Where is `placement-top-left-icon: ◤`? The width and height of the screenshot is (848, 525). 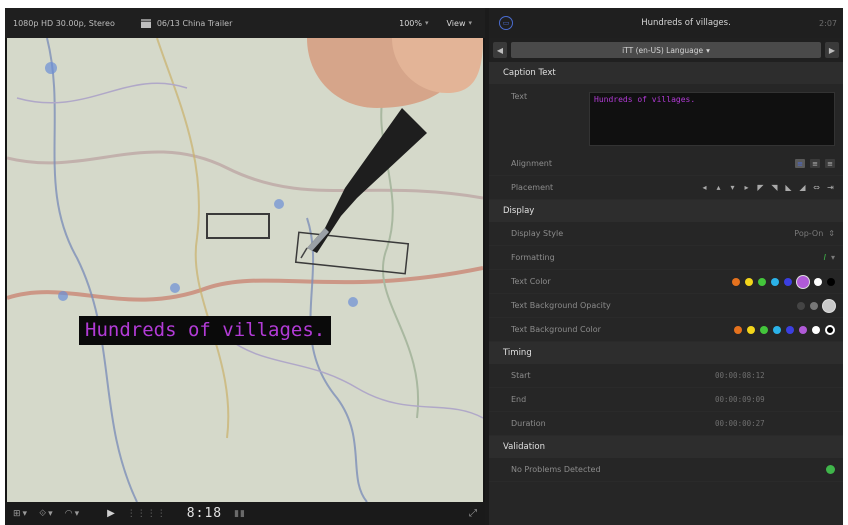 placement-top-left-icon: ◤ is located at coordinates (760, 187).